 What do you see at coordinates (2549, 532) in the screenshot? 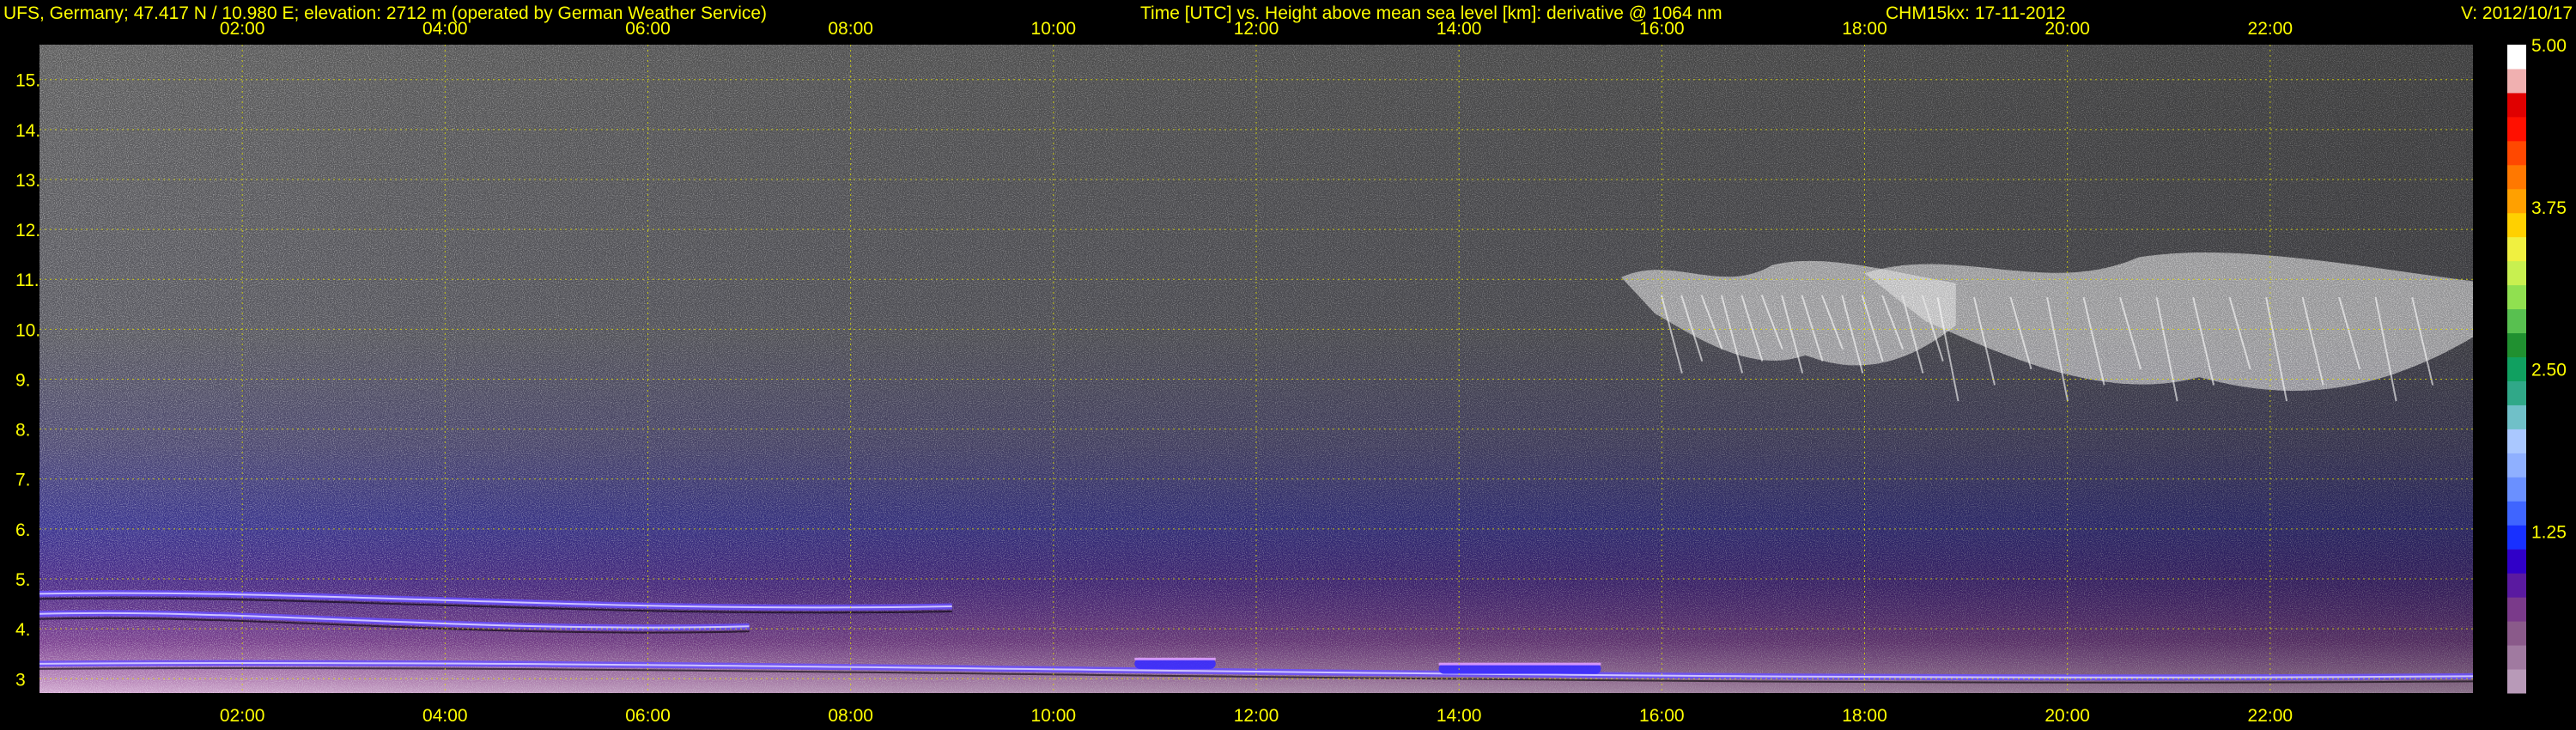
I see `colorbar-label: 1.25` at bounding box center [2549, 532].